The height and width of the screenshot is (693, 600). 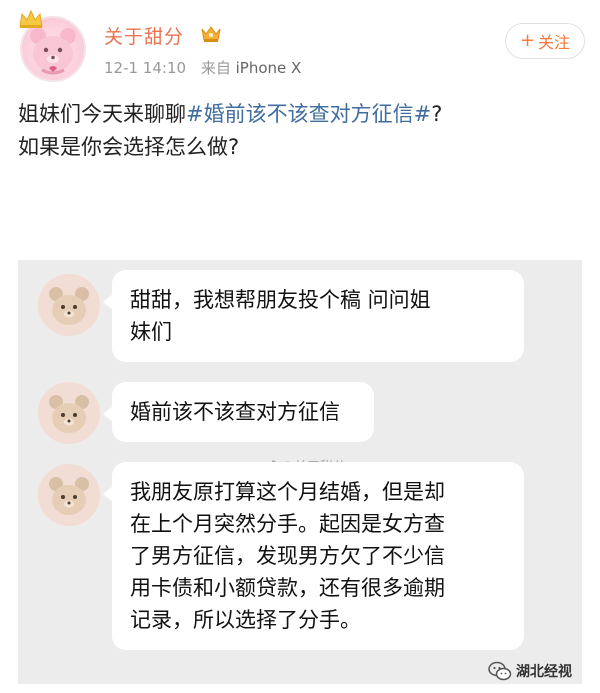 I want to click on chat-bubble: 甜甜，我想帮朋友投个稿 问问姐 妹们, so click(x=313, y=316).